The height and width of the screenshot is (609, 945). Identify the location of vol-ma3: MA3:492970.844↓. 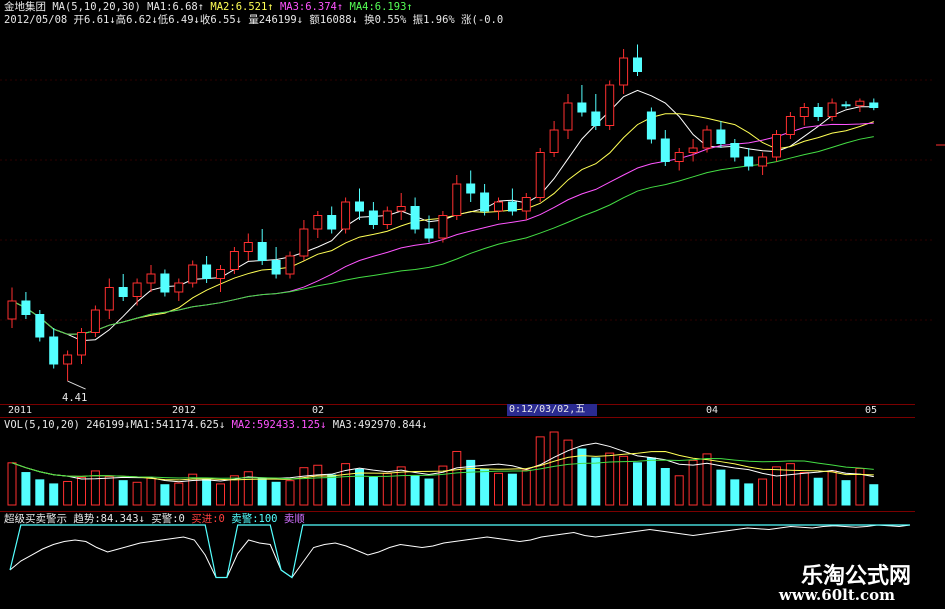
(380, 425).